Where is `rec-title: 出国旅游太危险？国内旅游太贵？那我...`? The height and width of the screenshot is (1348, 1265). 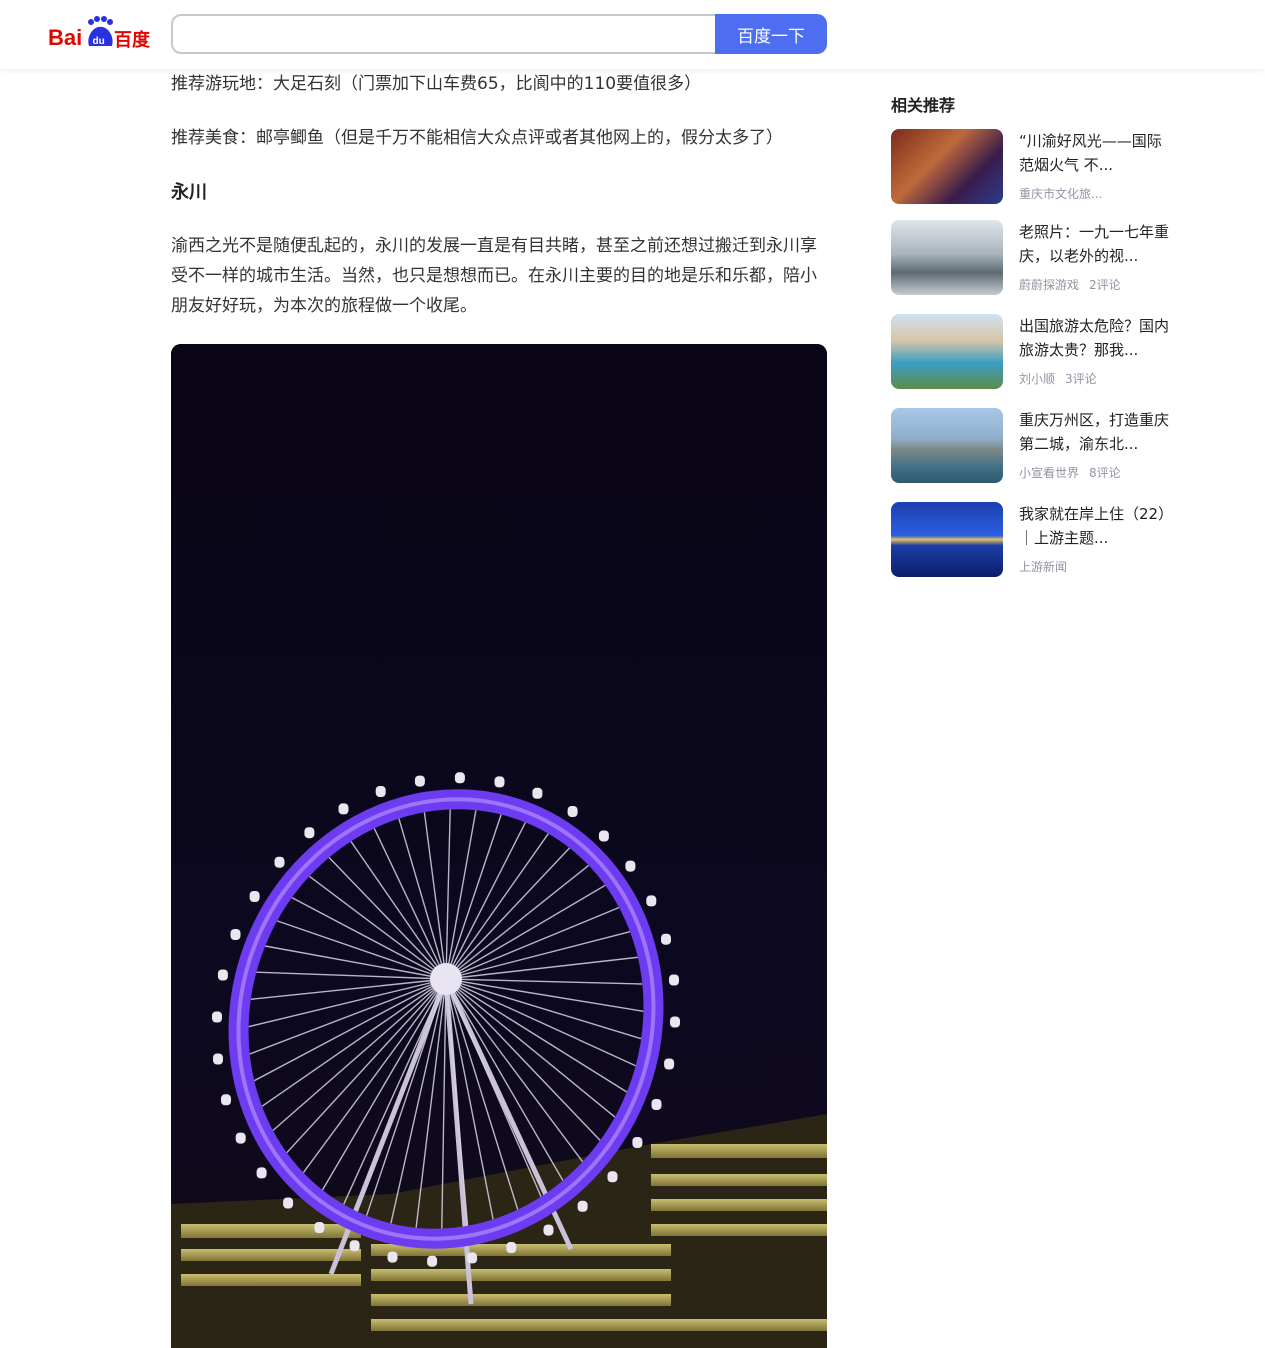
rec-title: 出国旅游太危险？国内旅游太贵？那我... is located at coordinates (1094, 338).